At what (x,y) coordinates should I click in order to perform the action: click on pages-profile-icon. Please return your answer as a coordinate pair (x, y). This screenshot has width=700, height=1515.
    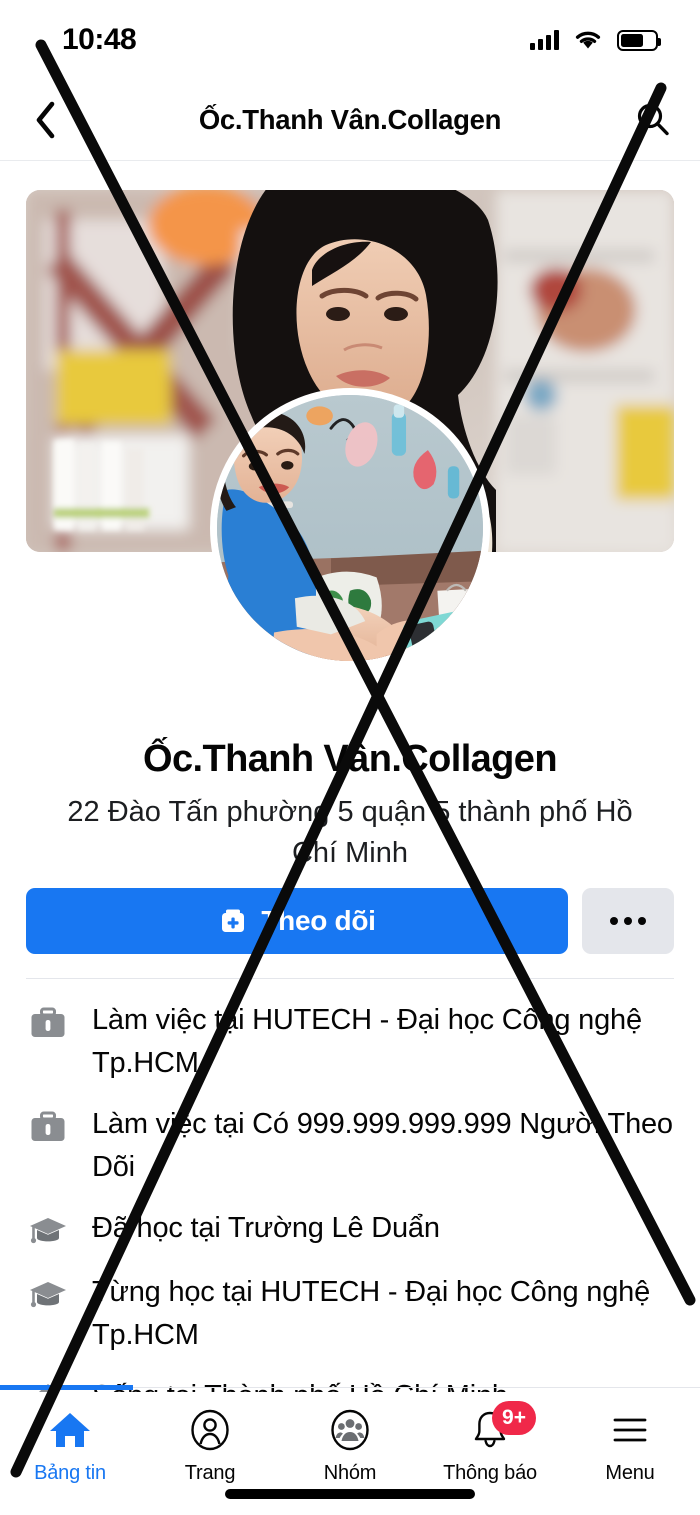
    Looking at the image, I should click on (210, 1430).